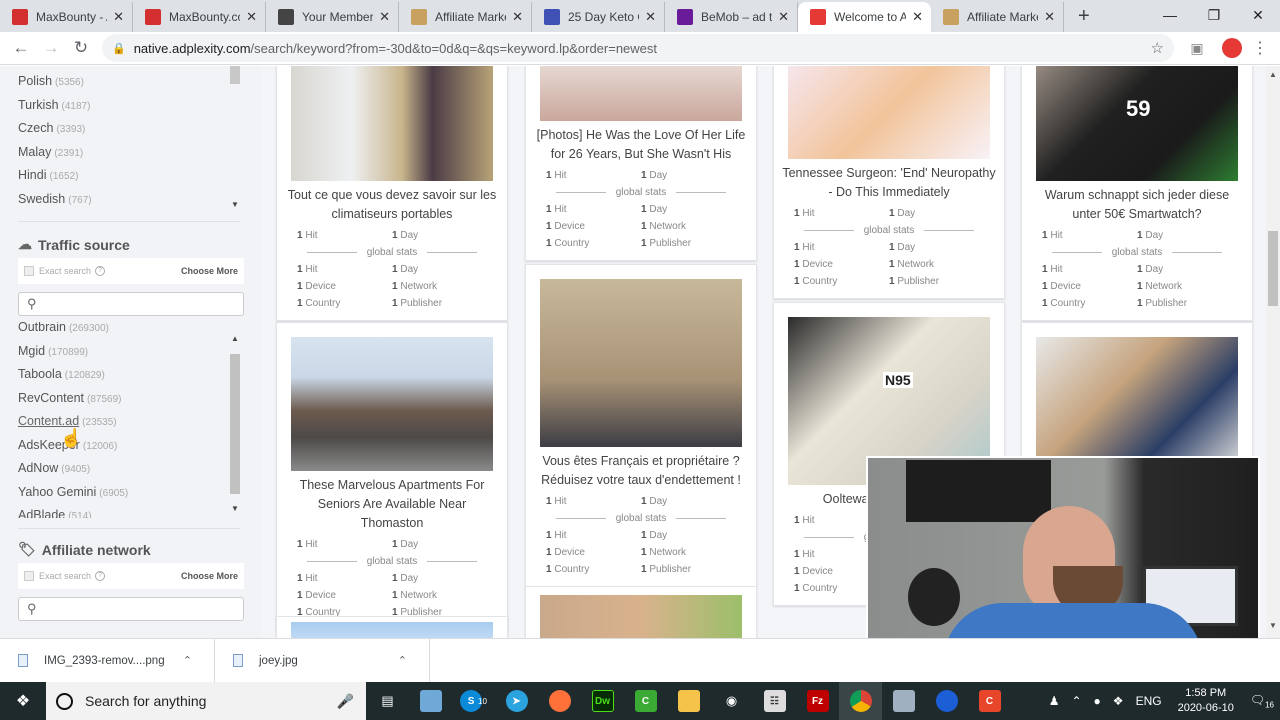 This screenshot has height=720, width=1280. Describe the element at coordinates (23, 701) in the screenshot. I see `windows-start-button: ❖` at that location.